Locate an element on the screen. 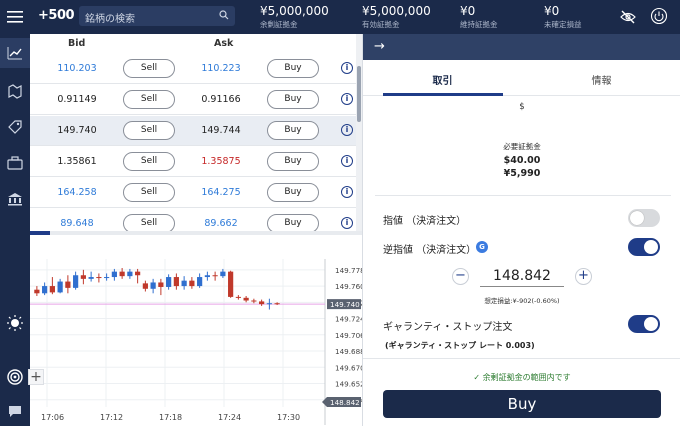  currency-symbol: $ is located at coordinates (522, 107).